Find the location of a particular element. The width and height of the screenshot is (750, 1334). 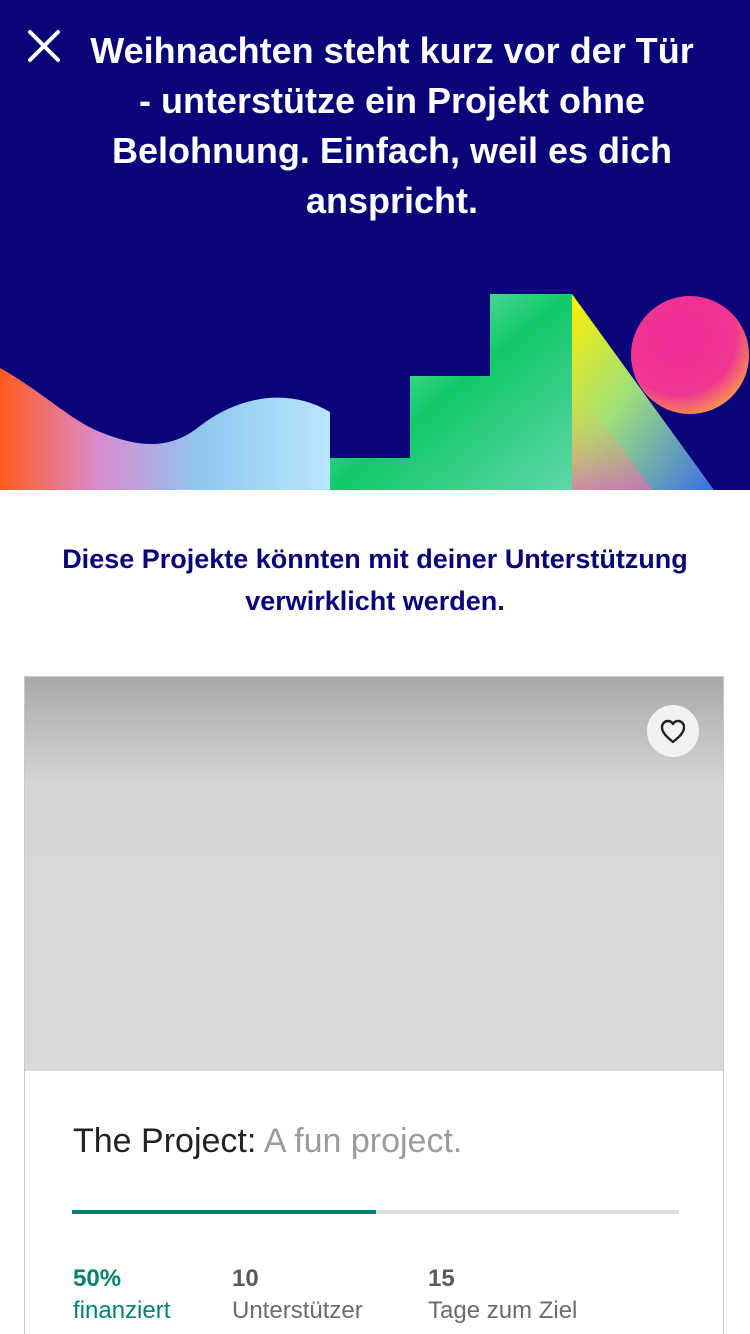

backers-label: Unterstützer is located at coordinates (297, 1310).